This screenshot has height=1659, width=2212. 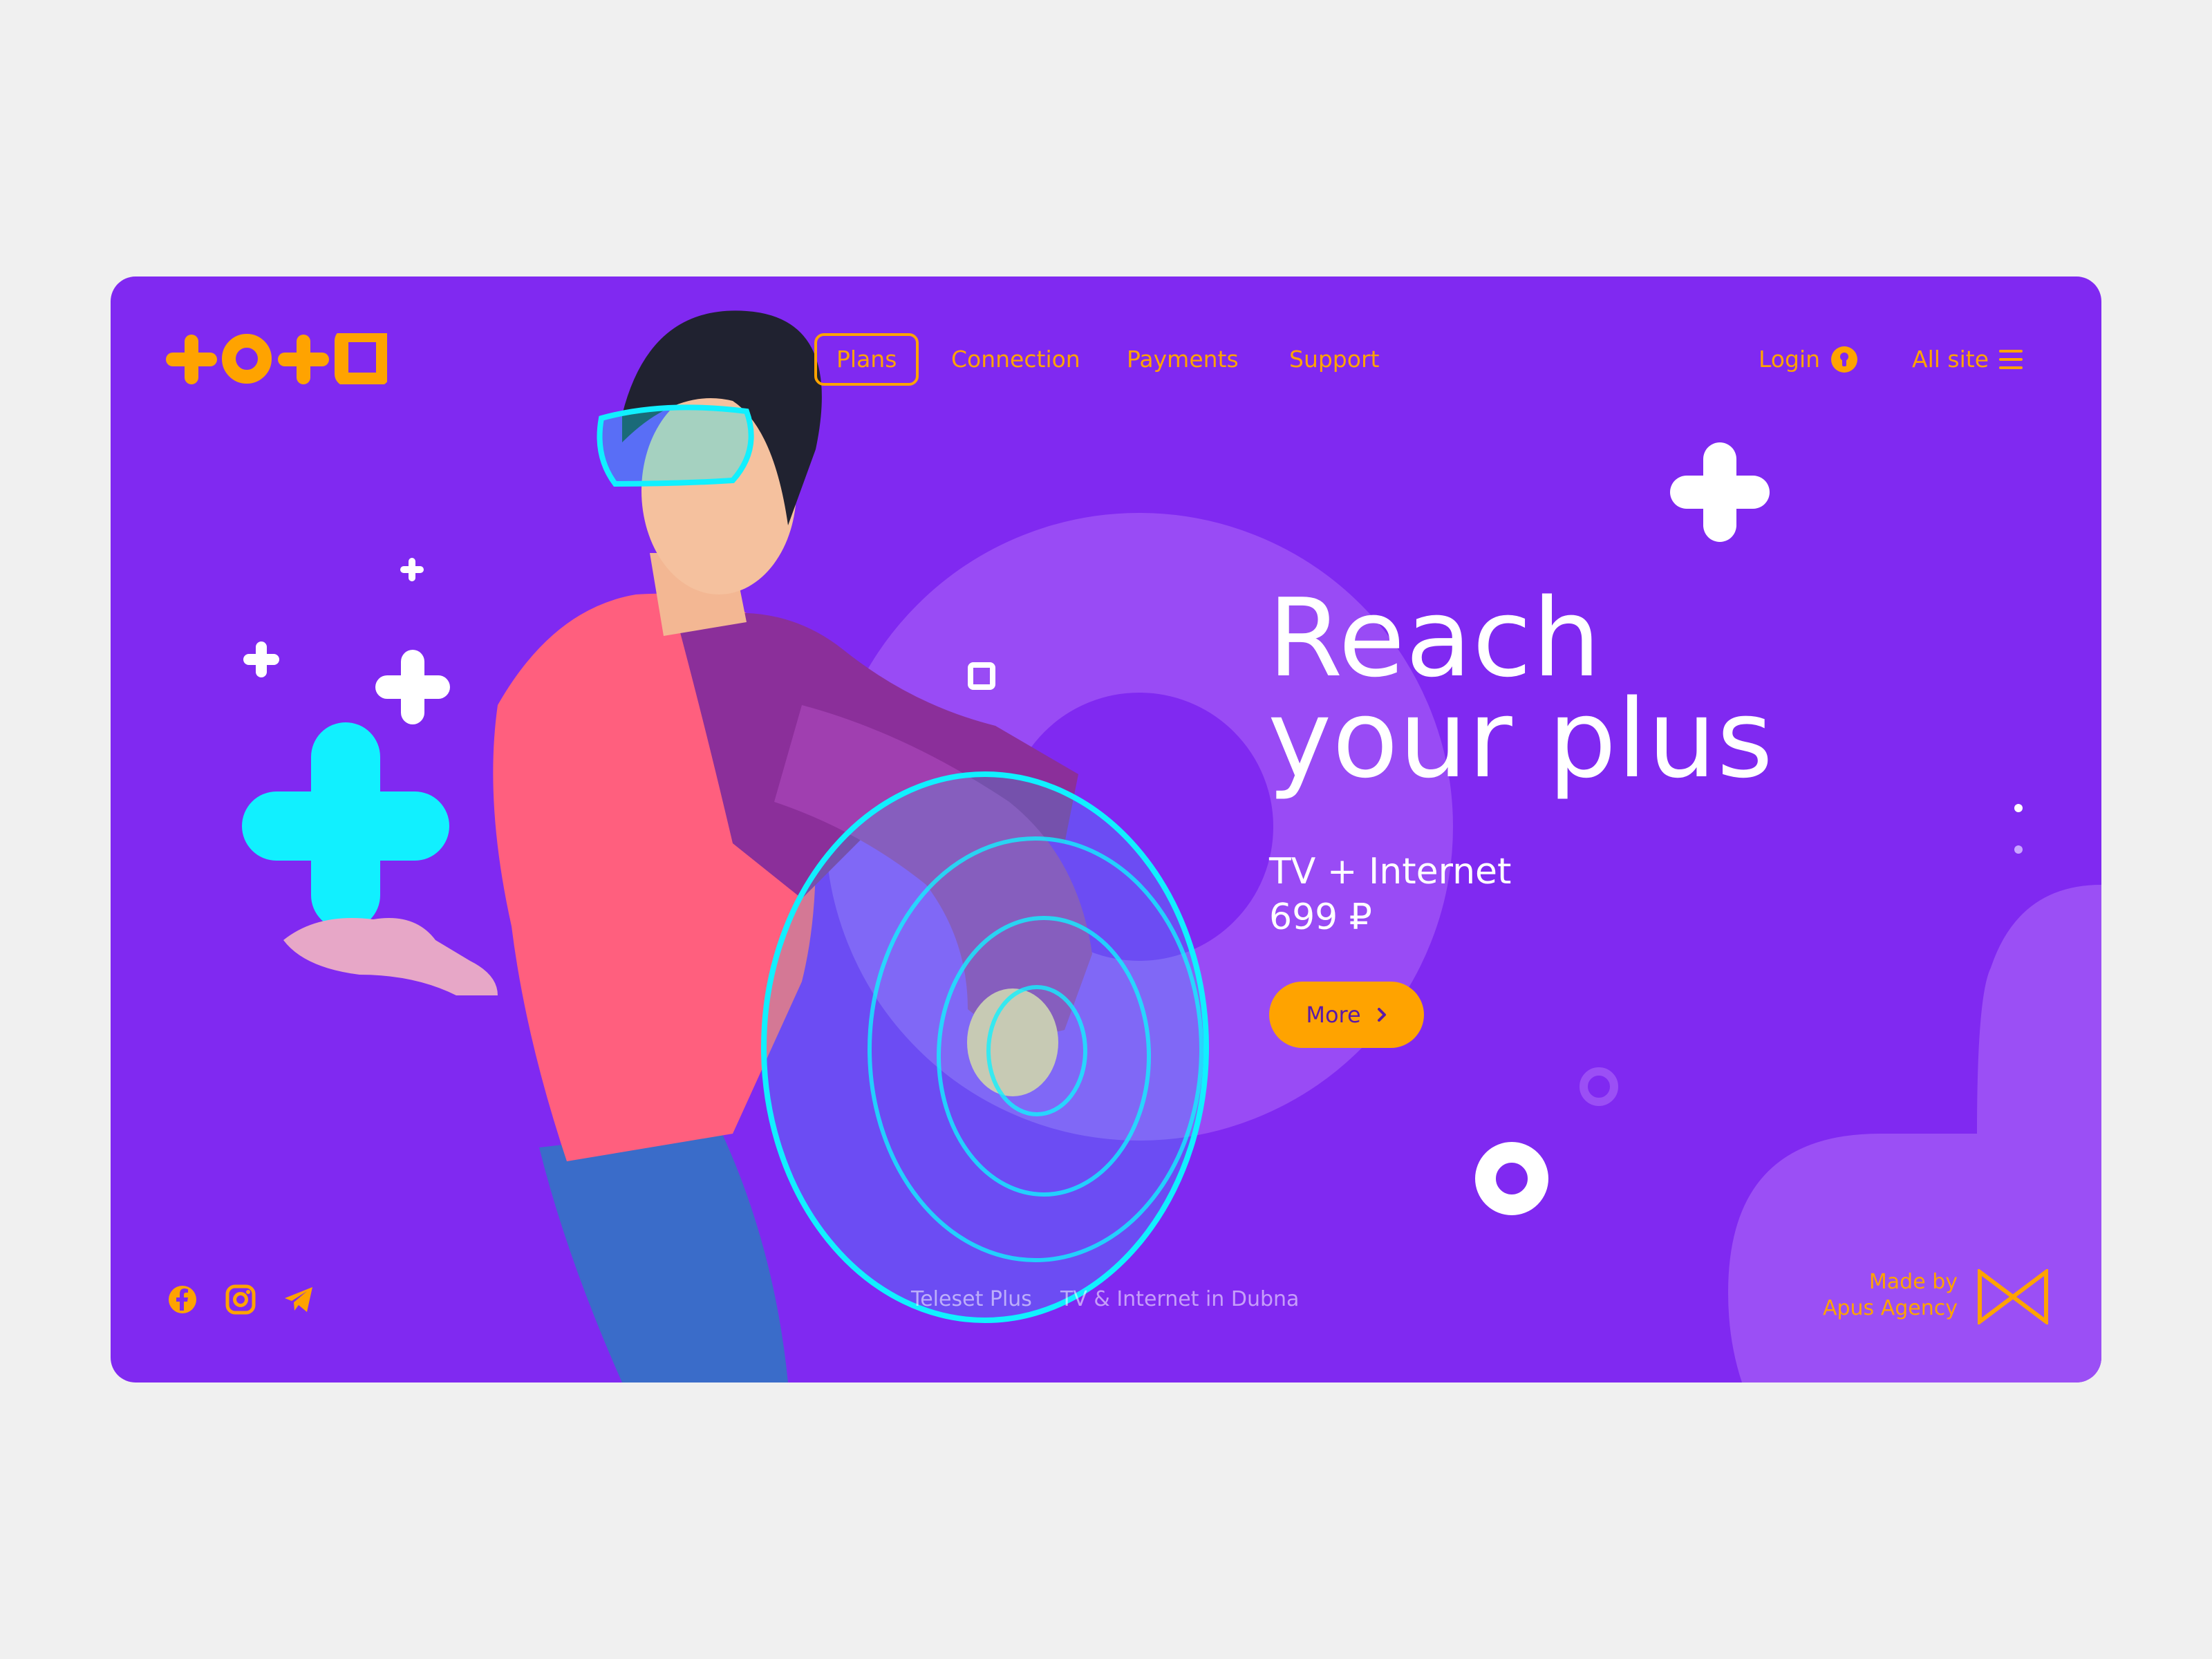 I want to click on all-site-label: All site, so click(x=1951, y=359).